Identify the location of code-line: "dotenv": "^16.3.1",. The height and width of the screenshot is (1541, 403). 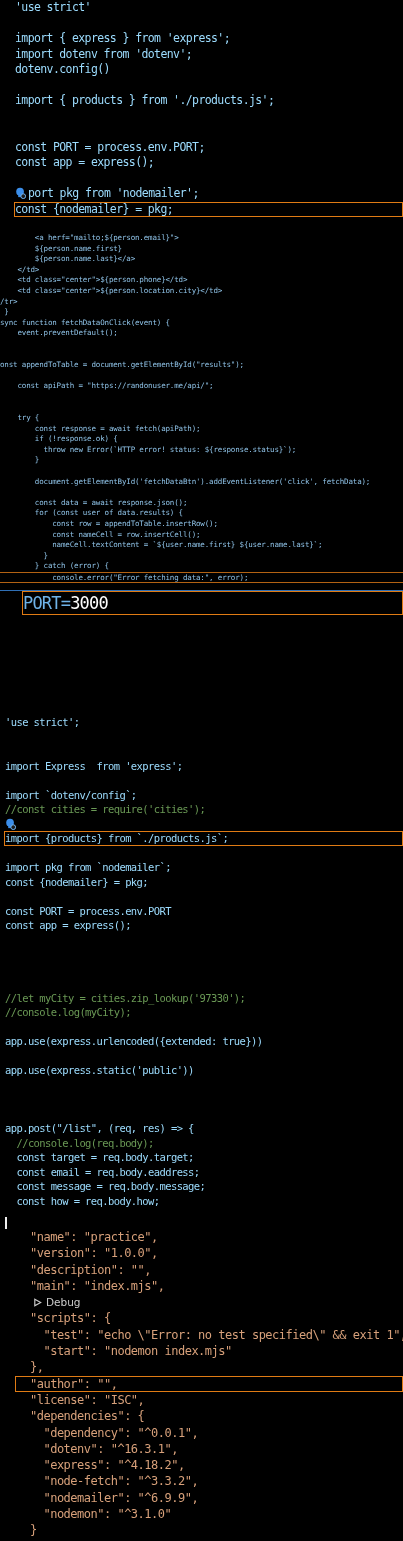
(110, 1449).